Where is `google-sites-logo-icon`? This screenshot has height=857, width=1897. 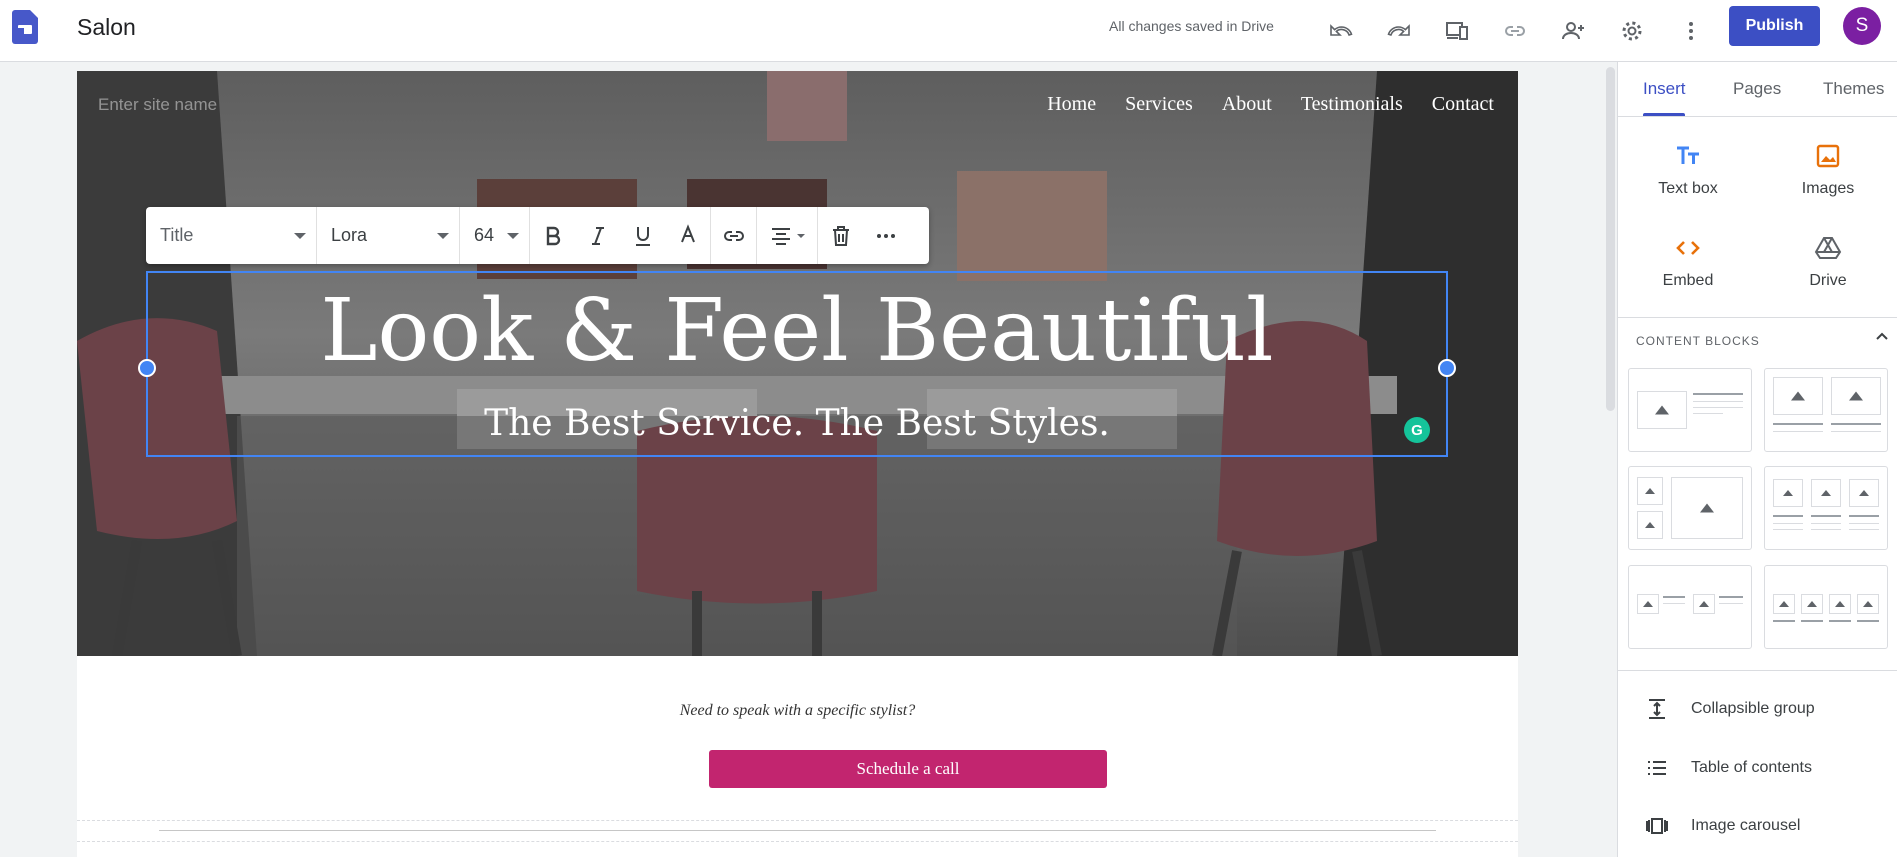 google-sites-logo-icon is located at coordinates (25, 27).